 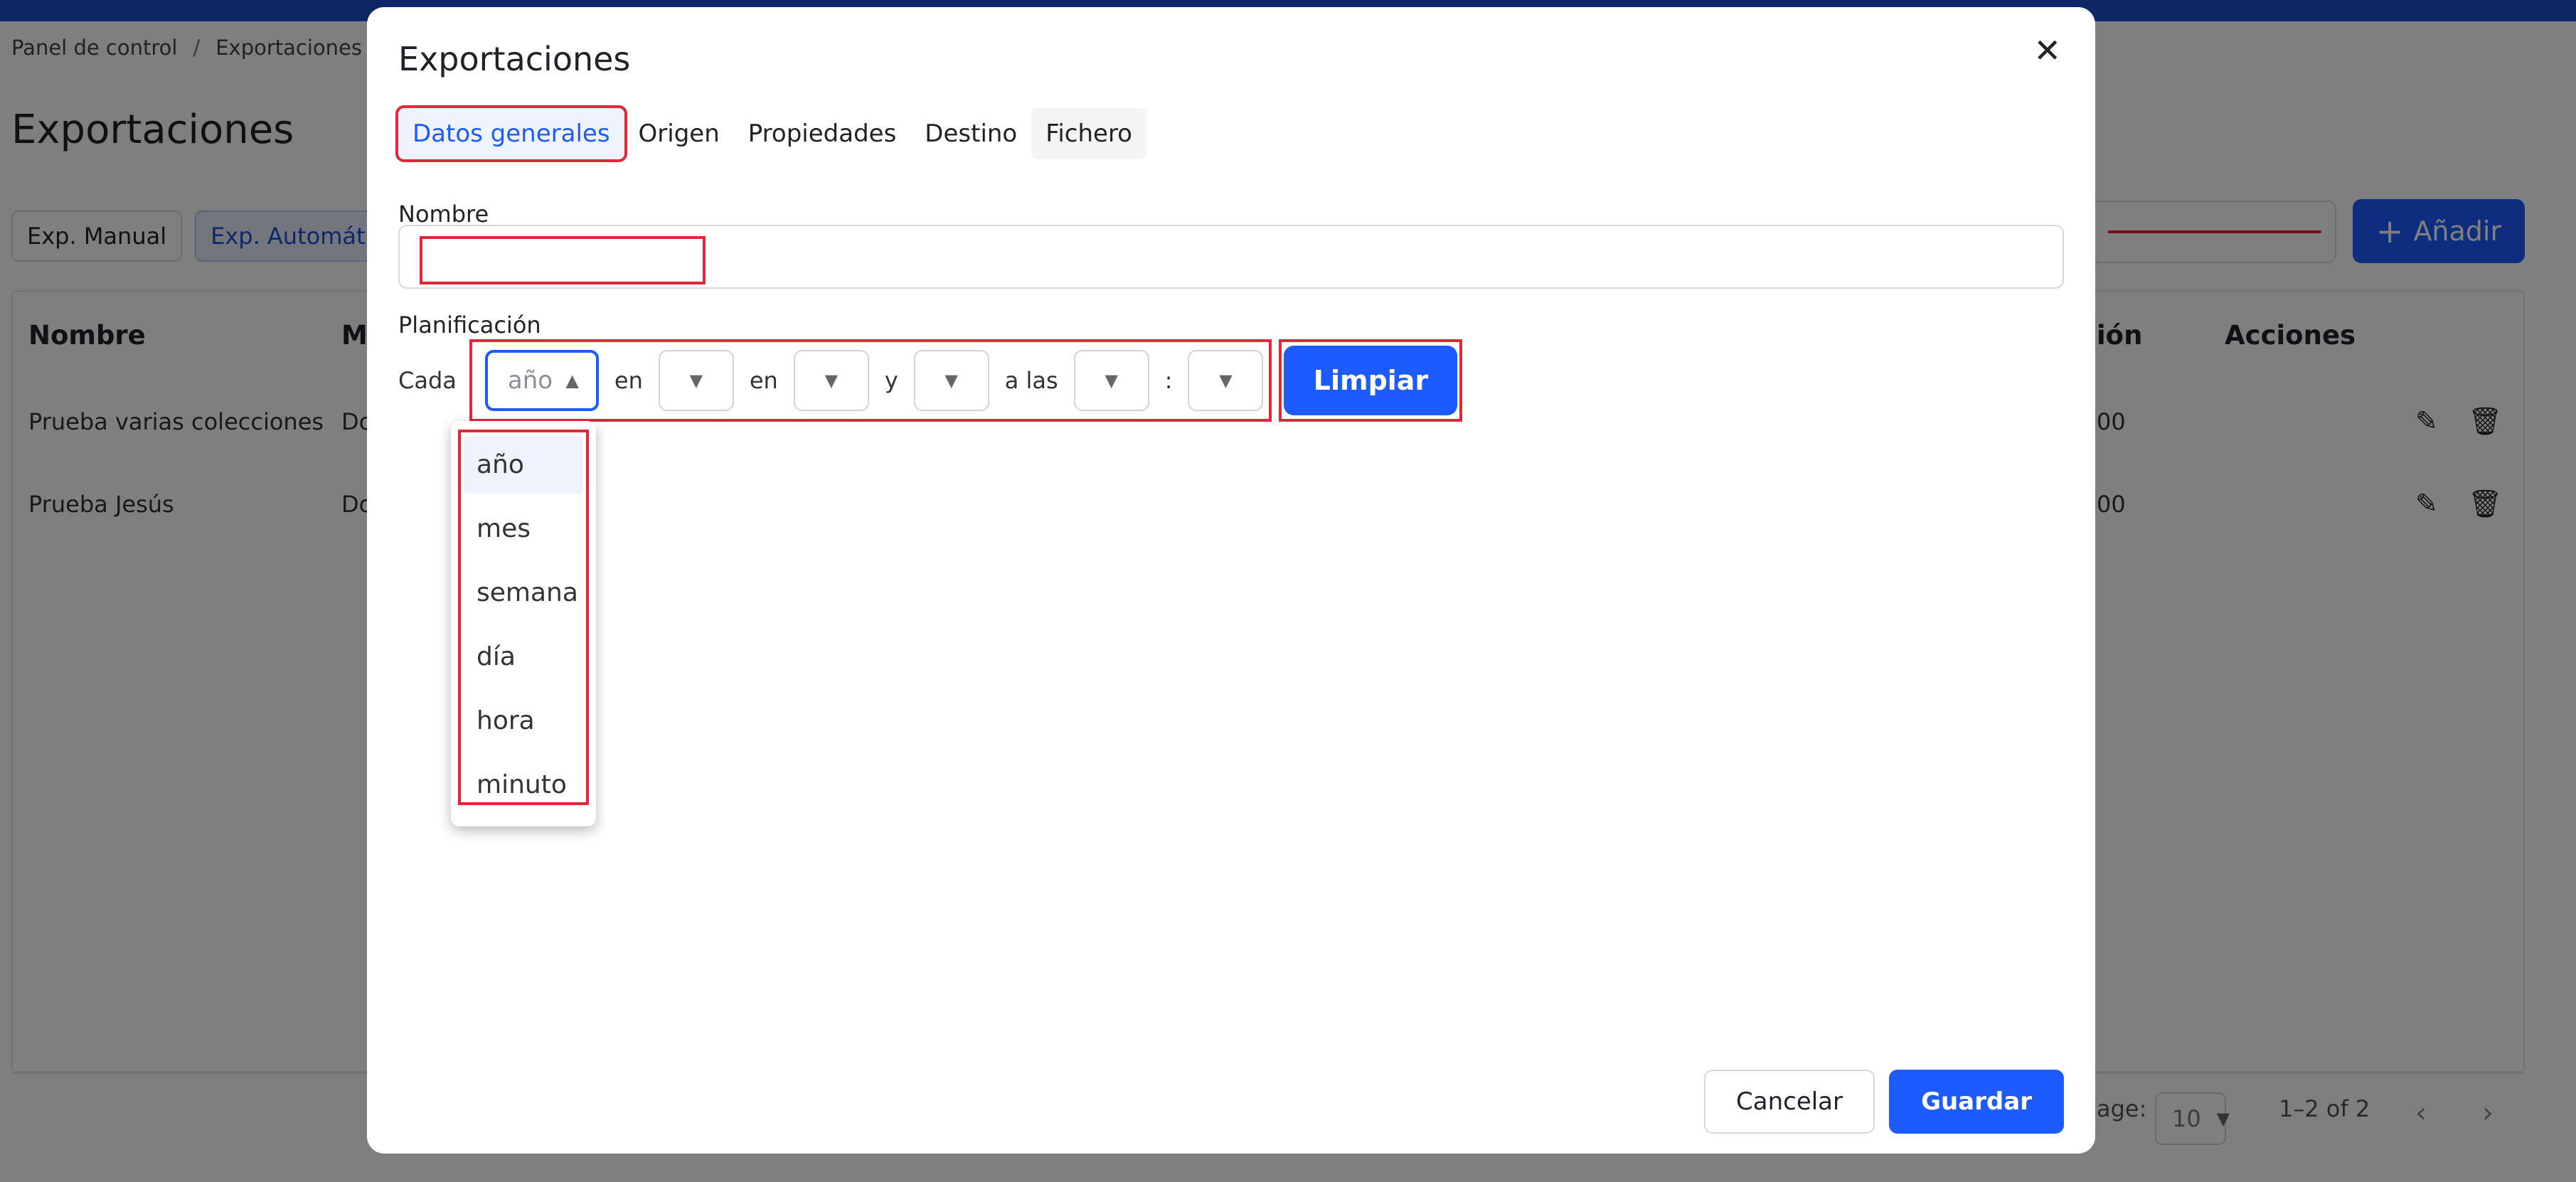 What do you see at coordinates (523, 593) in the screenshot?
I see `dropdown-option-week: semana` at bounding box center [523, 593].